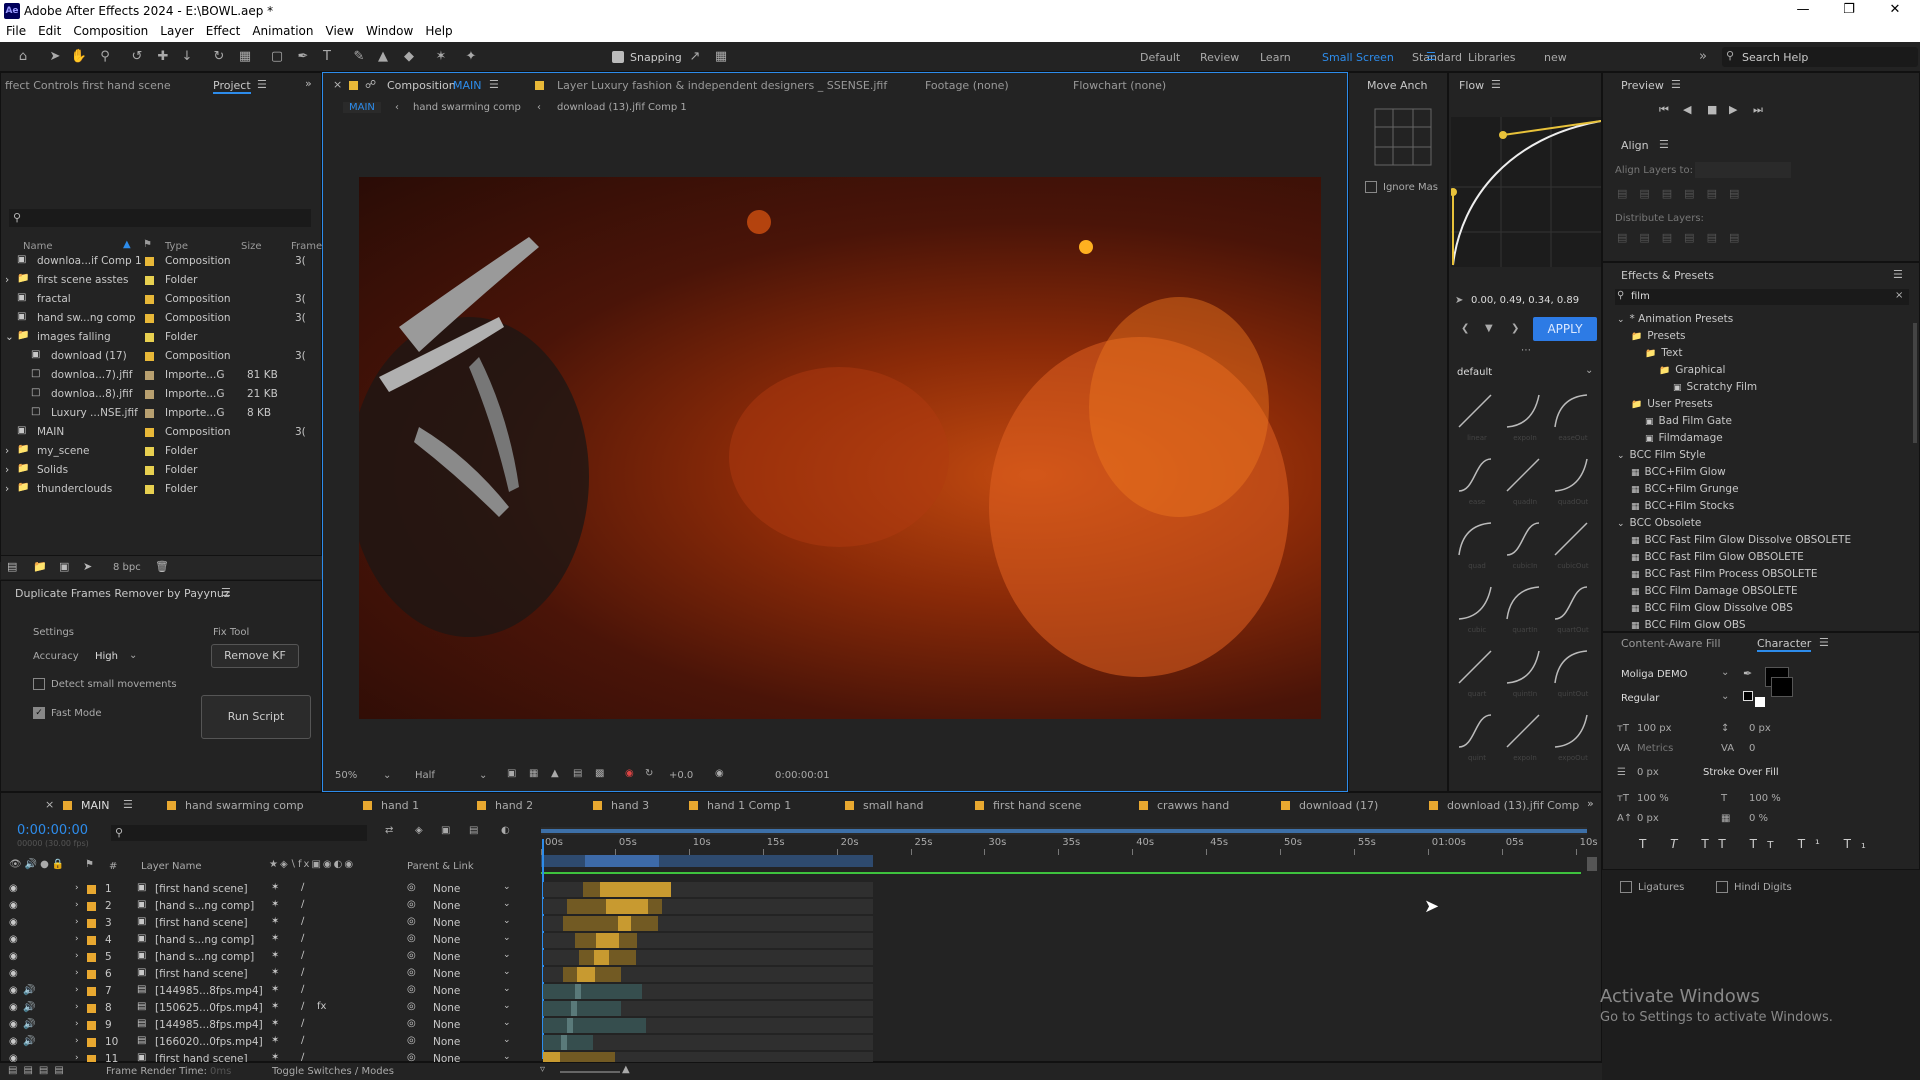 The width and height of the screenshot is (1920, 1080). Describe the element at coordinates (1459, 300) in the screenshot. I see `copy-values-icon: ➤` at that location.